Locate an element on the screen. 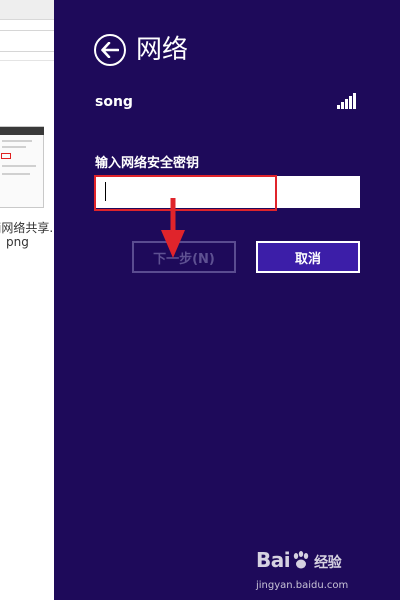 The image size is (400, 600). network-name: song is located at coordinates (114, 102).